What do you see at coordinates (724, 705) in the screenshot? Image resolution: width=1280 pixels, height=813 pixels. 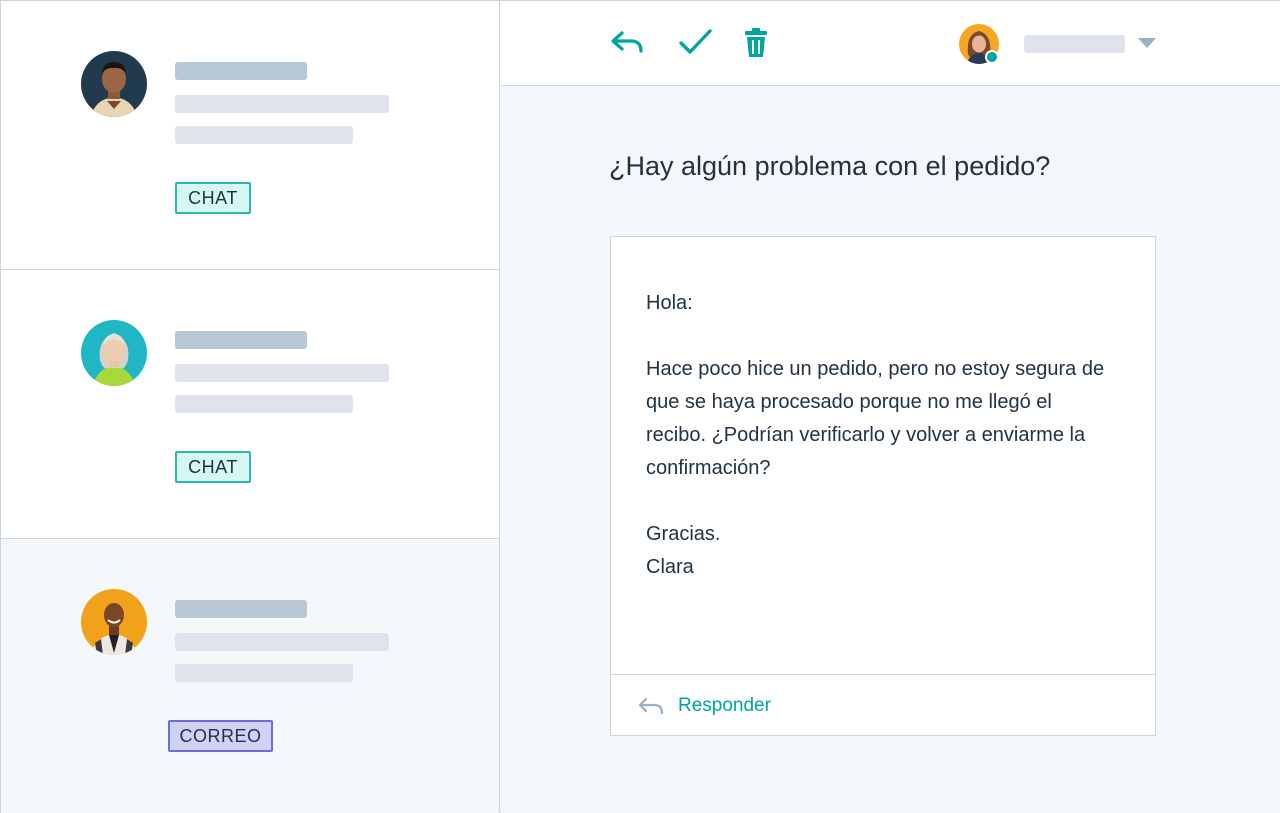 I see `reply-button-label: Responder` at bounding box center [724, 705].